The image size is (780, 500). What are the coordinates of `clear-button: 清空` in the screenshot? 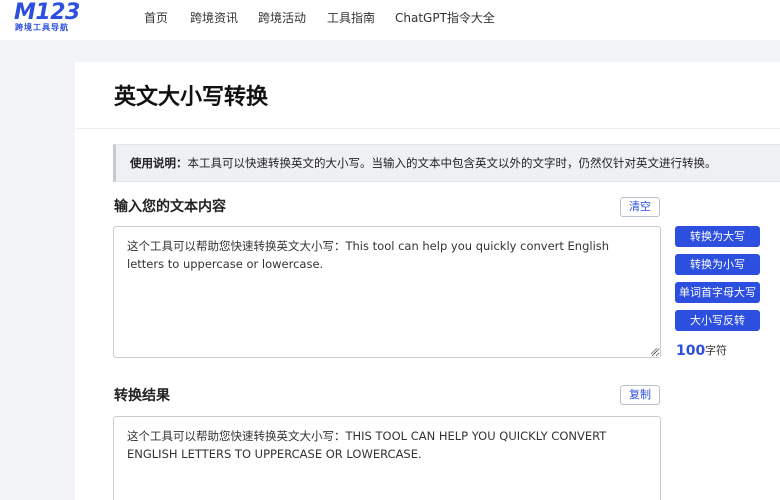 It's located at (640, 207).